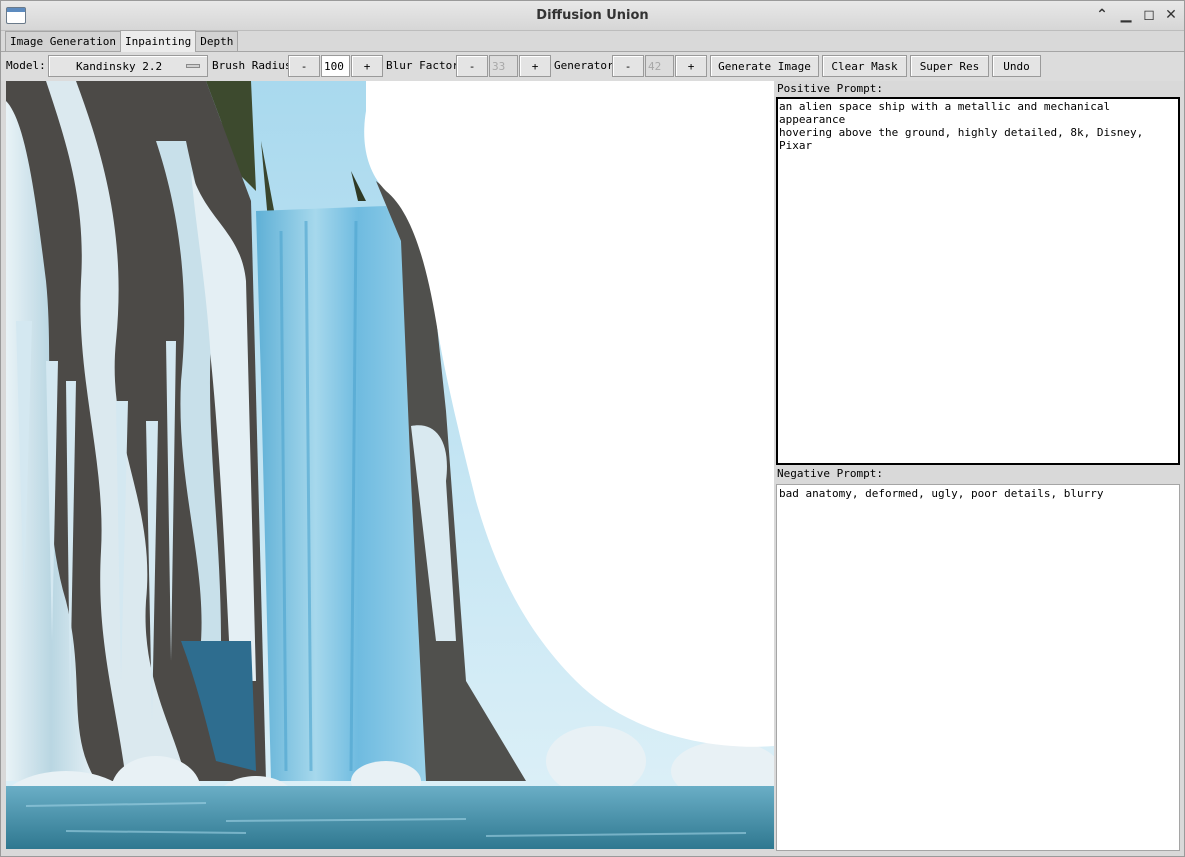 The height and width of the screenshot is (857, 1185). I want to click on generator-label: Generator, so click(584, 65).